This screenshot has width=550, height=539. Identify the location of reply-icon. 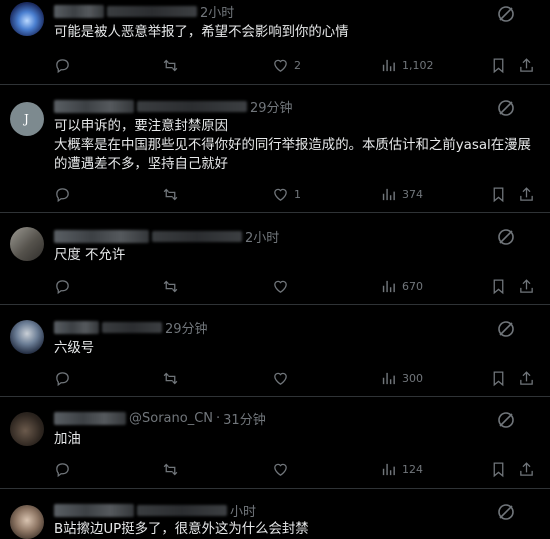
(62, 65).